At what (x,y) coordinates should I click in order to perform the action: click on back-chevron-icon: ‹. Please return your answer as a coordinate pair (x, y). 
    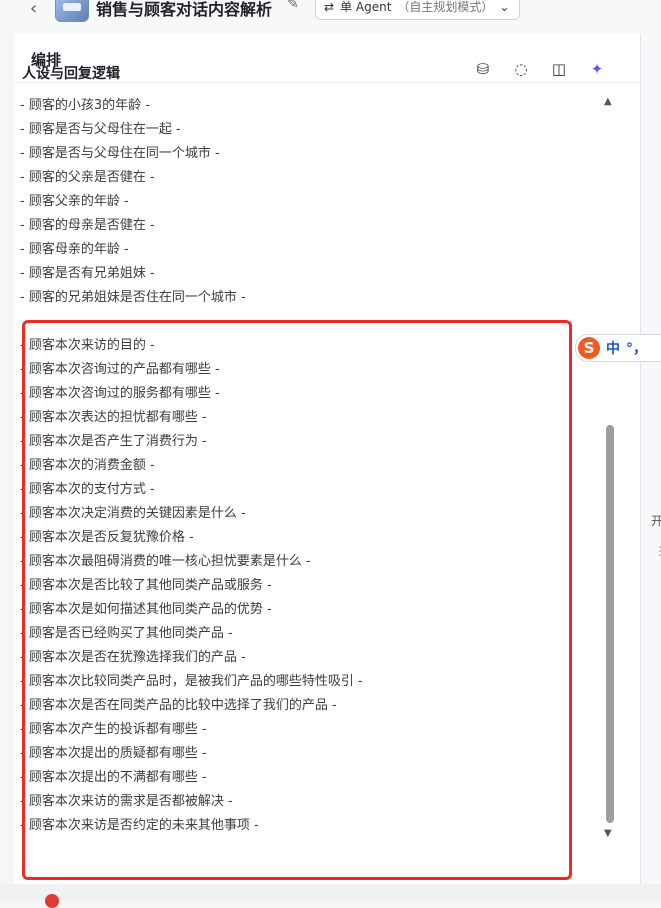
    Looking at the image, I should click on (33, 9).